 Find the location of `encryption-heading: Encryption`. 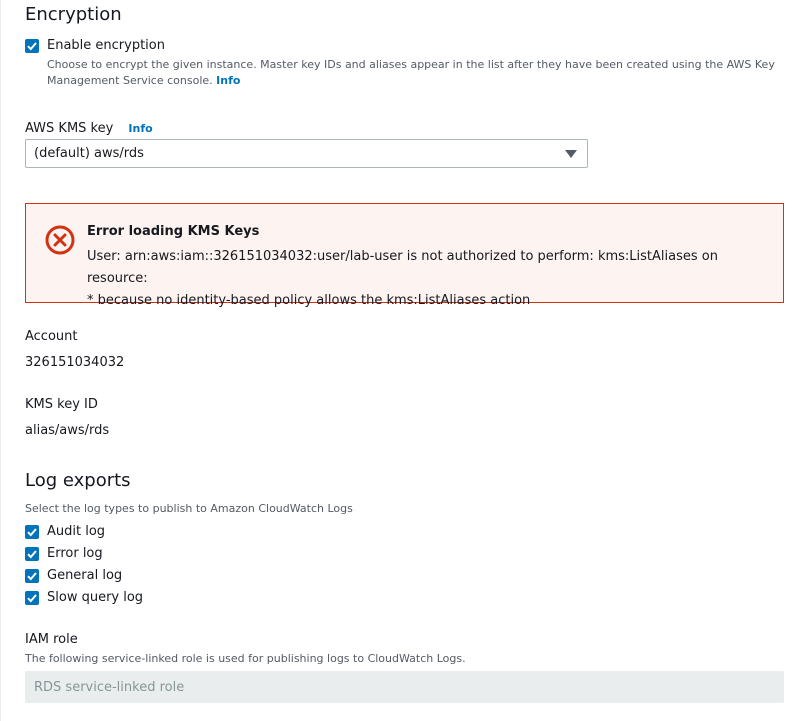

encryption-heading: Encryption is located at coordinates (73, 14).